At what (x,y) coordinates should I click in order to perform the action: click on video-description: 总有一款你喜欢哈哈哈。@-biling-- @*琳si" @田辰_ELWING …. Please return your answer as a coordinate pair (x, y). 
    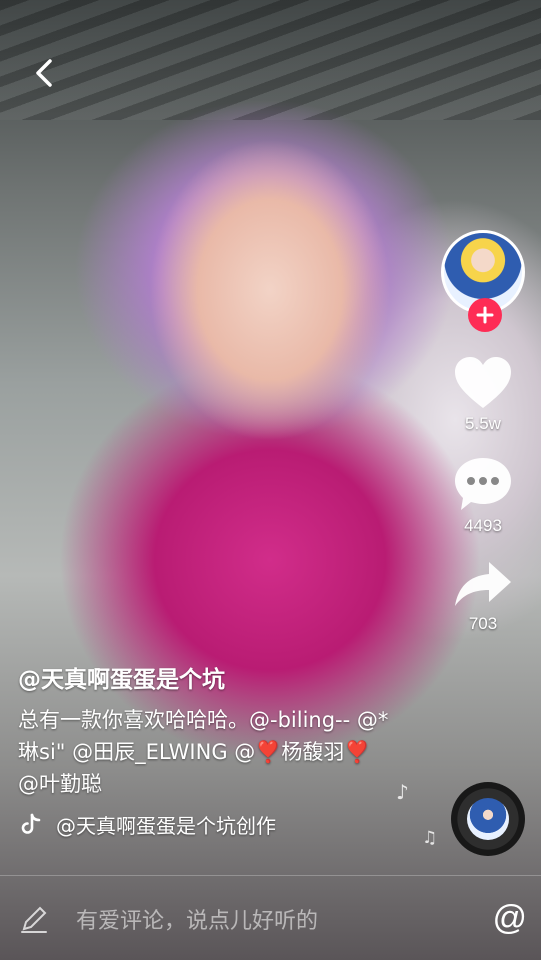
    Looking at the image, I should click on (203, 752).